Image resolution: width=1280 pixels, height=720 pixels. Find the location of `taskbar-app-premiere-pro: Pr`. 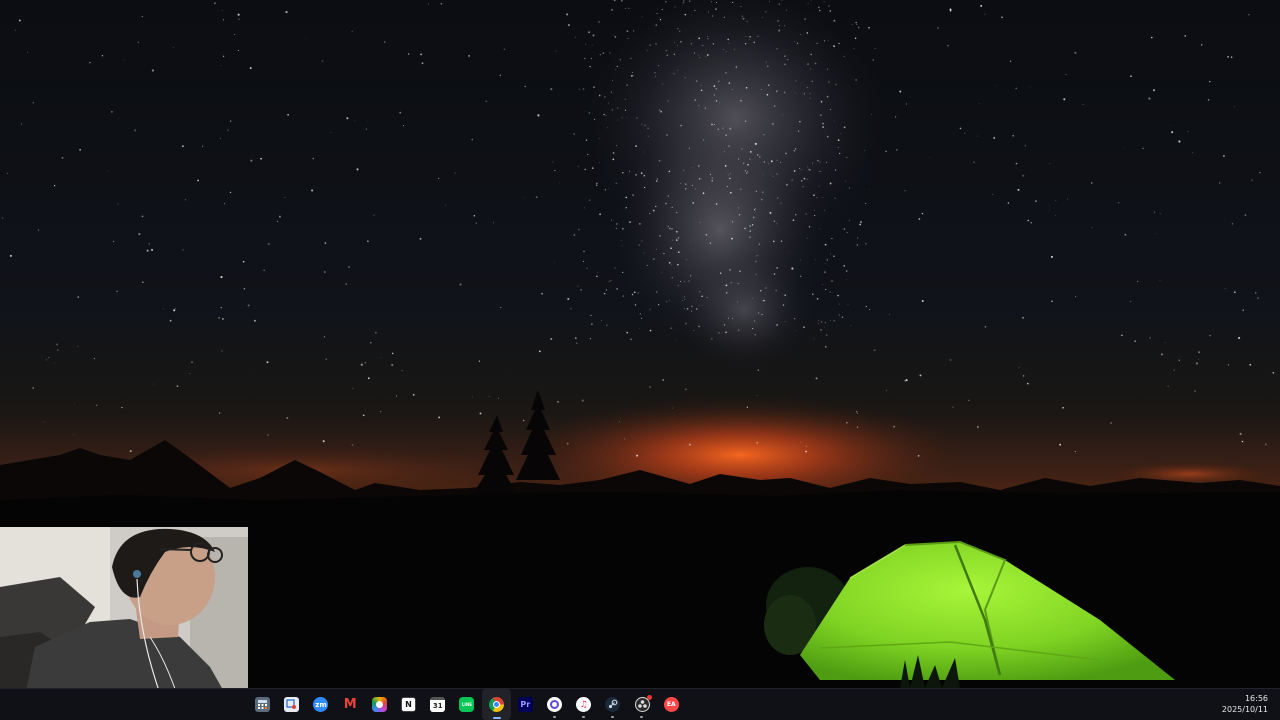

taskbar-app-premiere-pro: Pr is located at coordinates (525, 704).